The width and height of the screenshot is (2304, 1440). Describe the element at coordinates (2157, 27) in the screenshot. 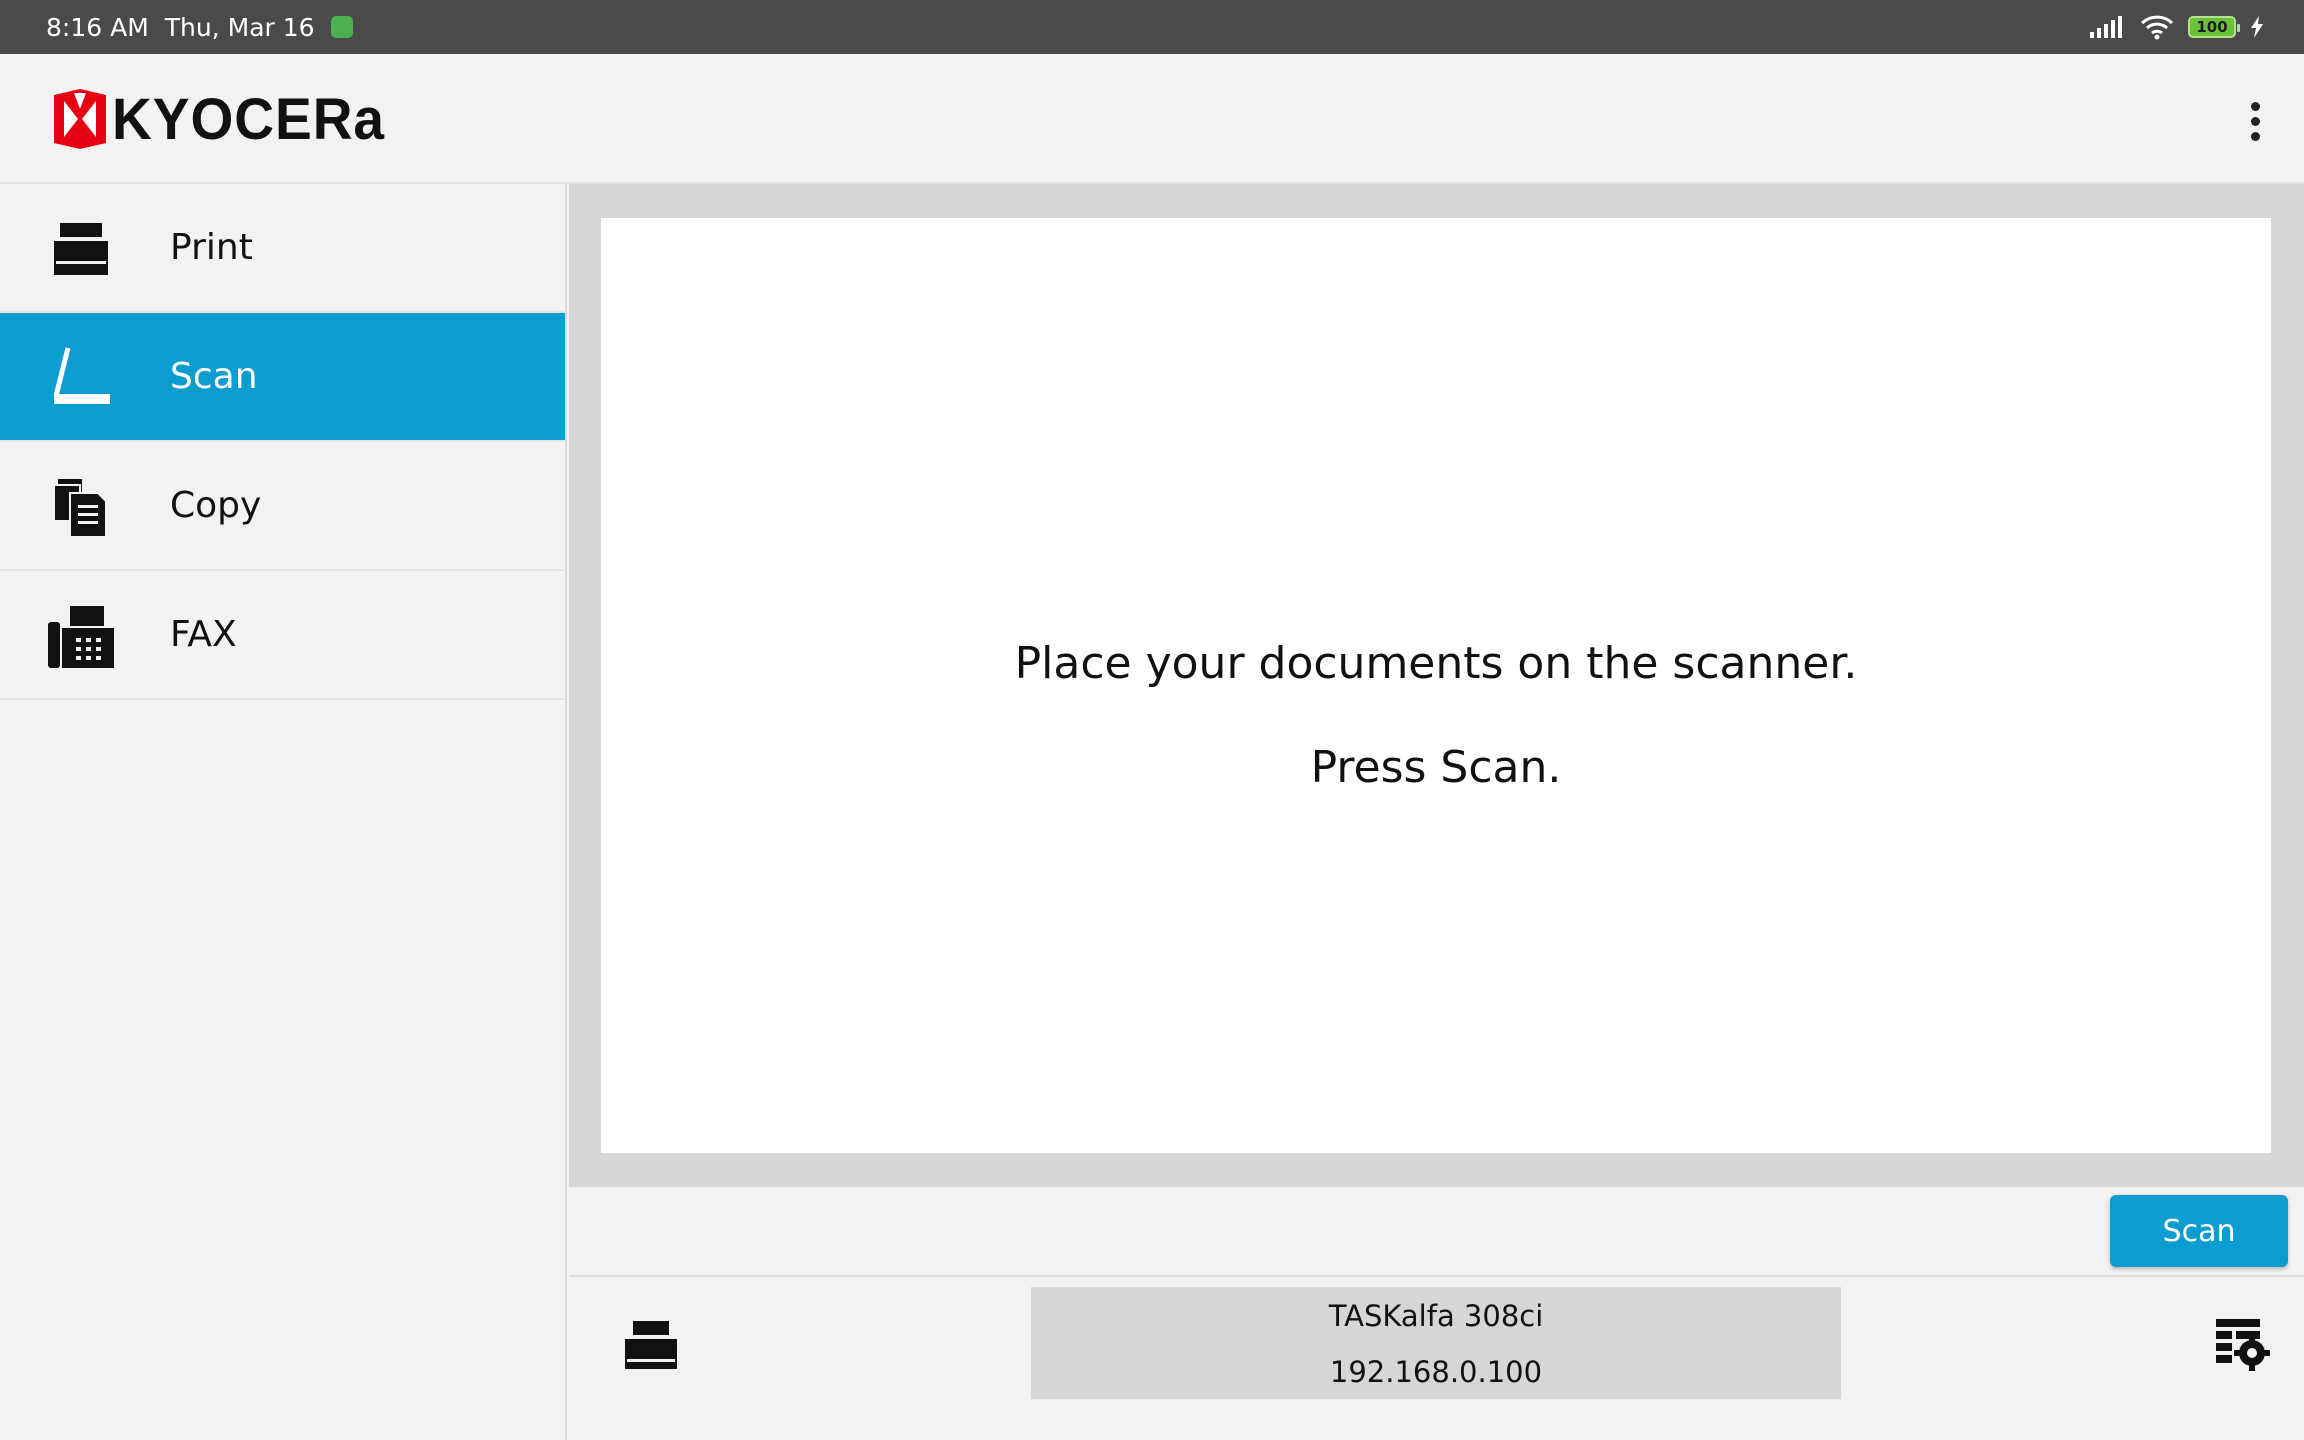

I see `wifi-icon` at that location.